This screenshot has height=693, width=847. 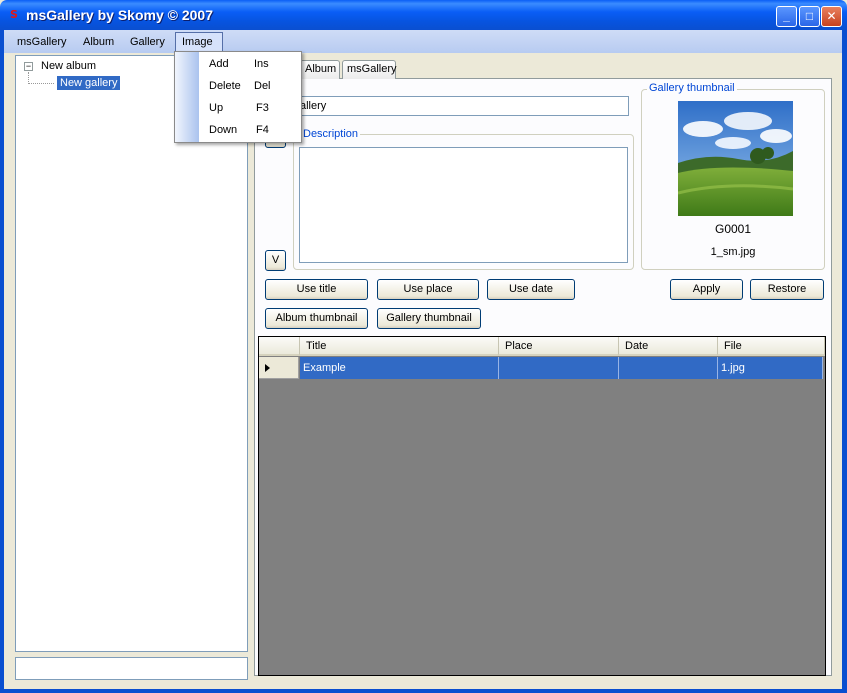 I want to click on menu-bar, so click(x=423, y=41).